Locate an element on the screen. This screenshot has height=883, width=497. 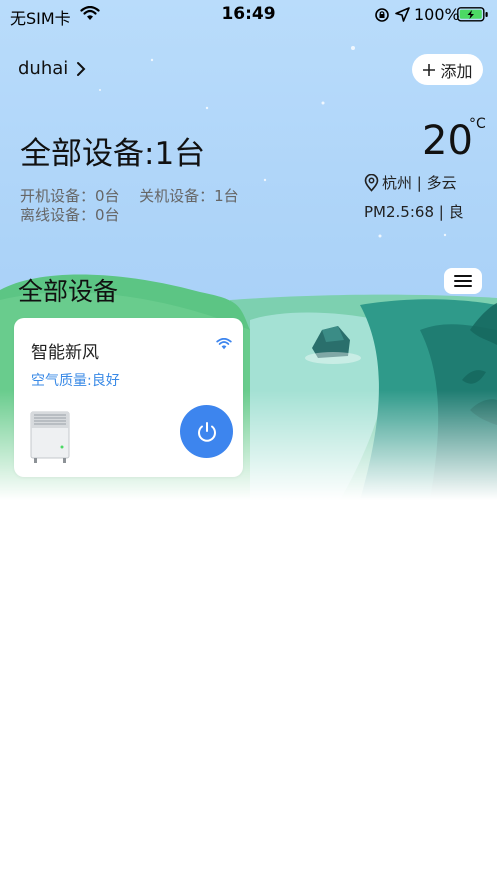
summary-row-1: 开机设备：0台 关机设备：1台 is located at coordinates (129, 195).